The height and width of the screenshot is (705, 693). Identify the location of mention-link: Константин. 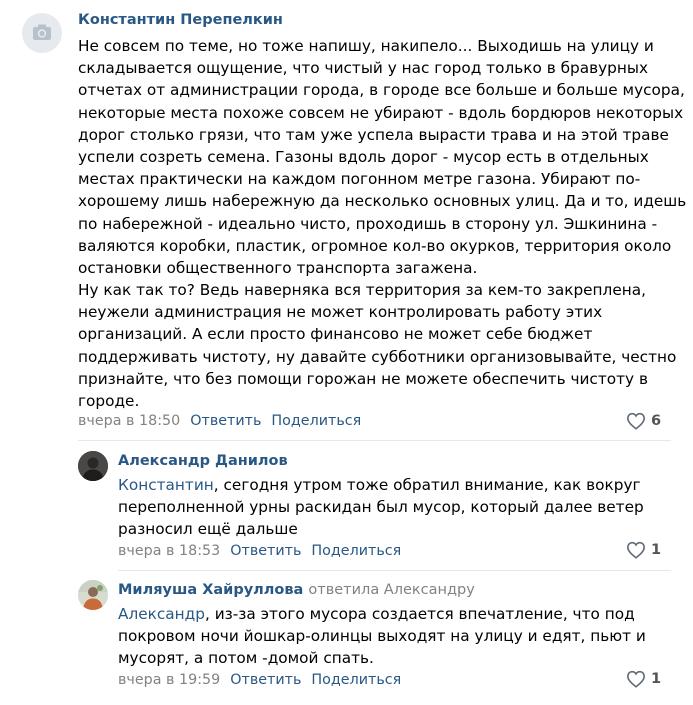
(166, 485).